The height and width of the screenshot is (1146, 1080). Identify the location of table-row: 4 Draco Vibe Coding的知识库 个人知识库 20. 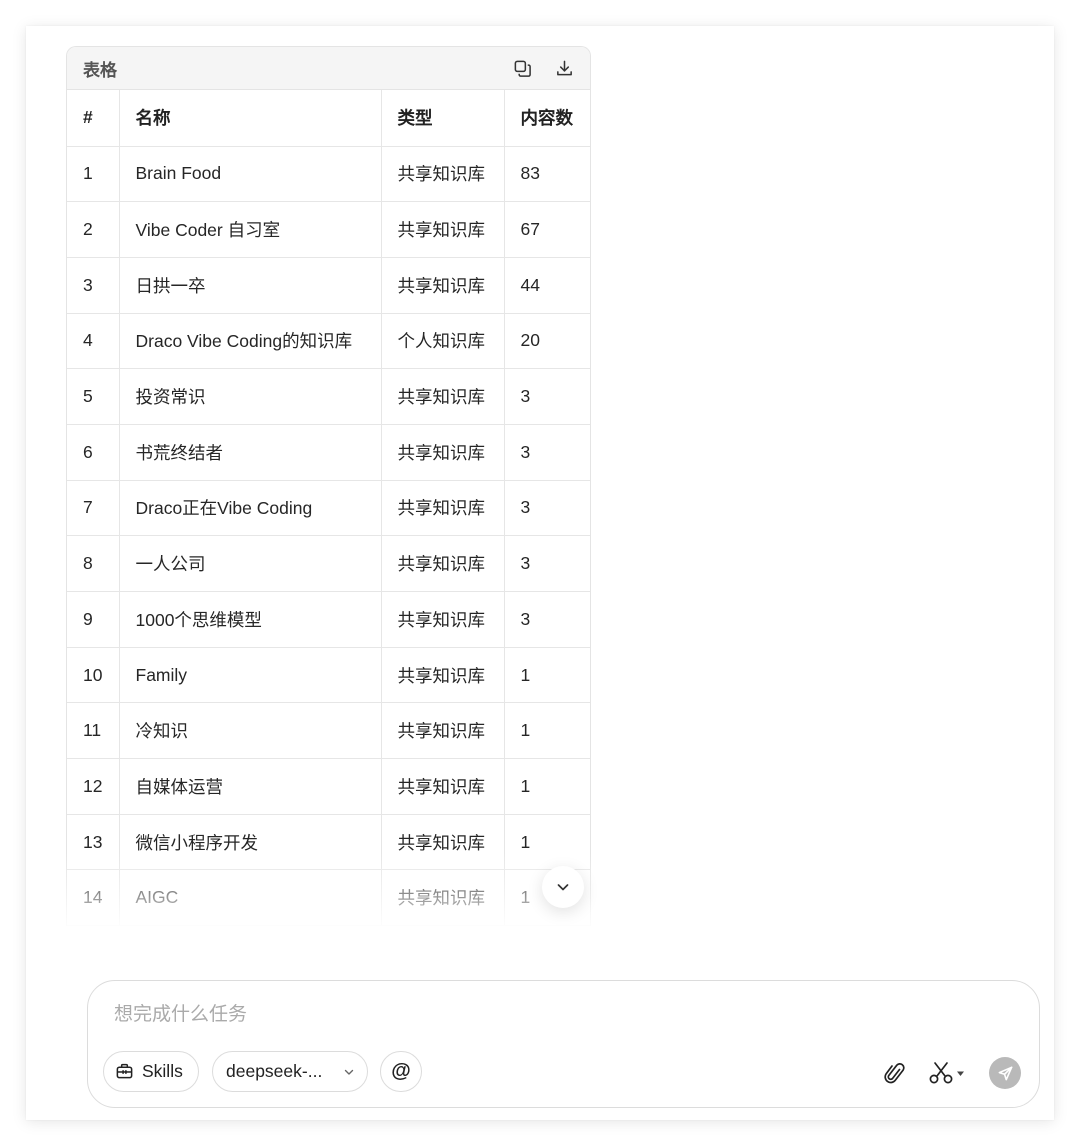
(328, 341).